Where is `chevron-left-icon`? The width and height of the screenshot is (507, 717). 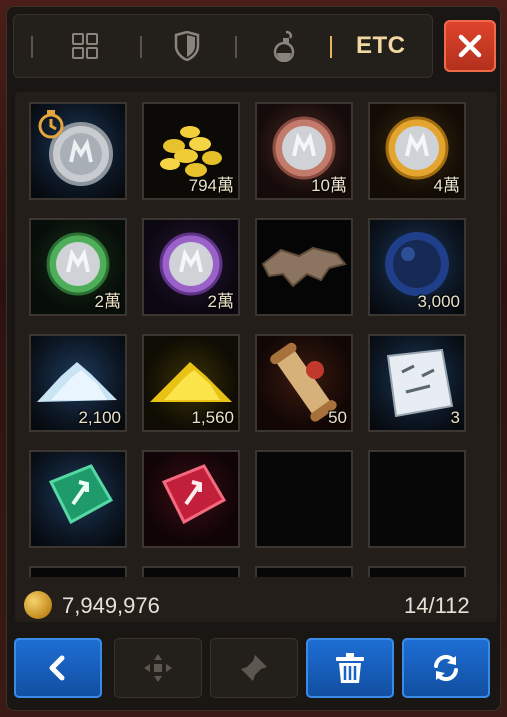
chevron-left-icon is located at coordinates (57, 668).